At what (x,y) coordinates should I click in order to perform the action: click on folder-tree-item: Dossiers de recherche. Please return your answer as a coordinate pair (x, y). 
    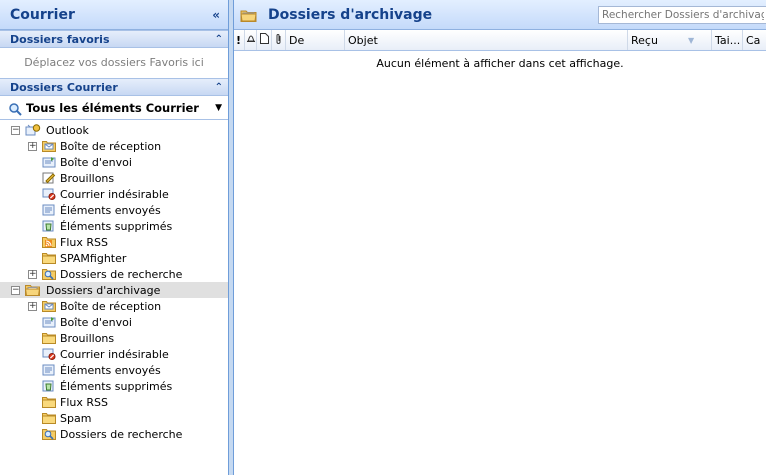
    Looking at the image, I should click on (114, 434).